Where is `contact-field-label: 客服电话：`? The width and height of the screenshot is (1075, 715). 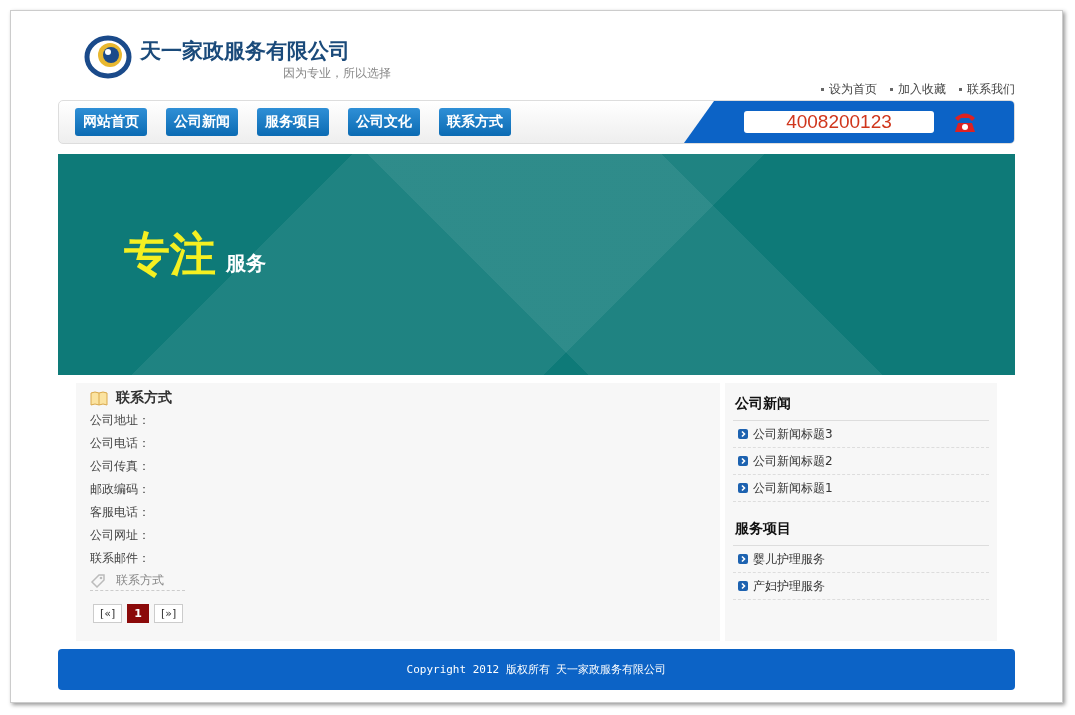
contact-field-label: 客服电话： is located at coordinates (120, 512).